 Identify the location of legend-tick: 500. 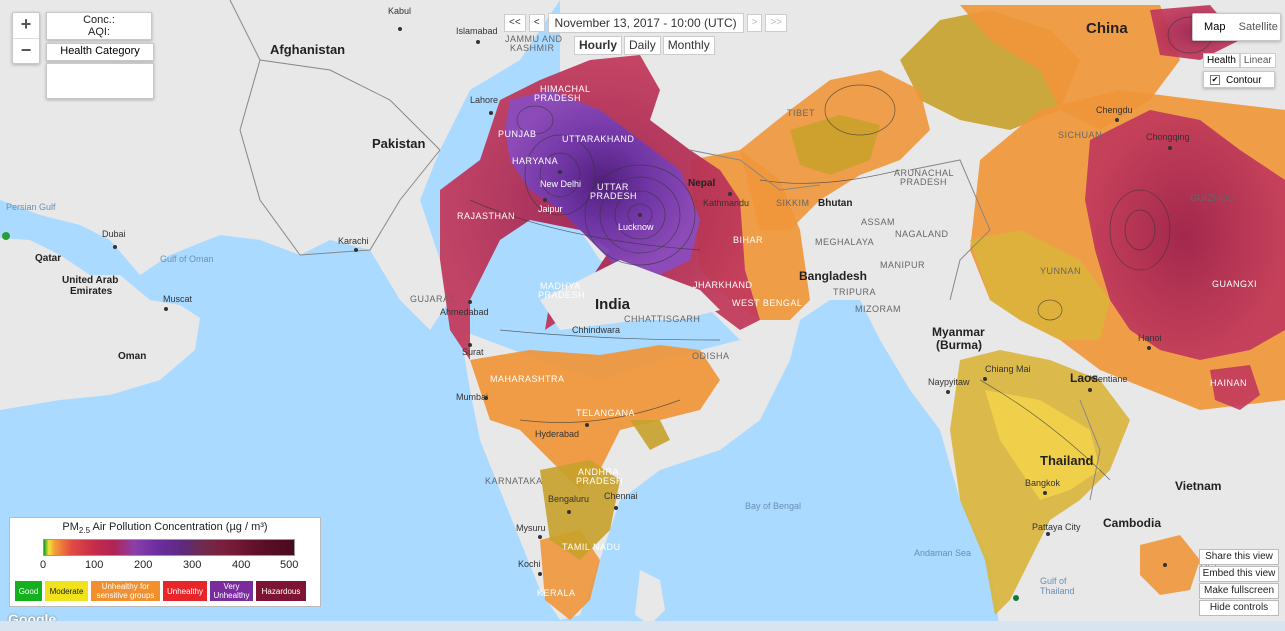
(289, 565).